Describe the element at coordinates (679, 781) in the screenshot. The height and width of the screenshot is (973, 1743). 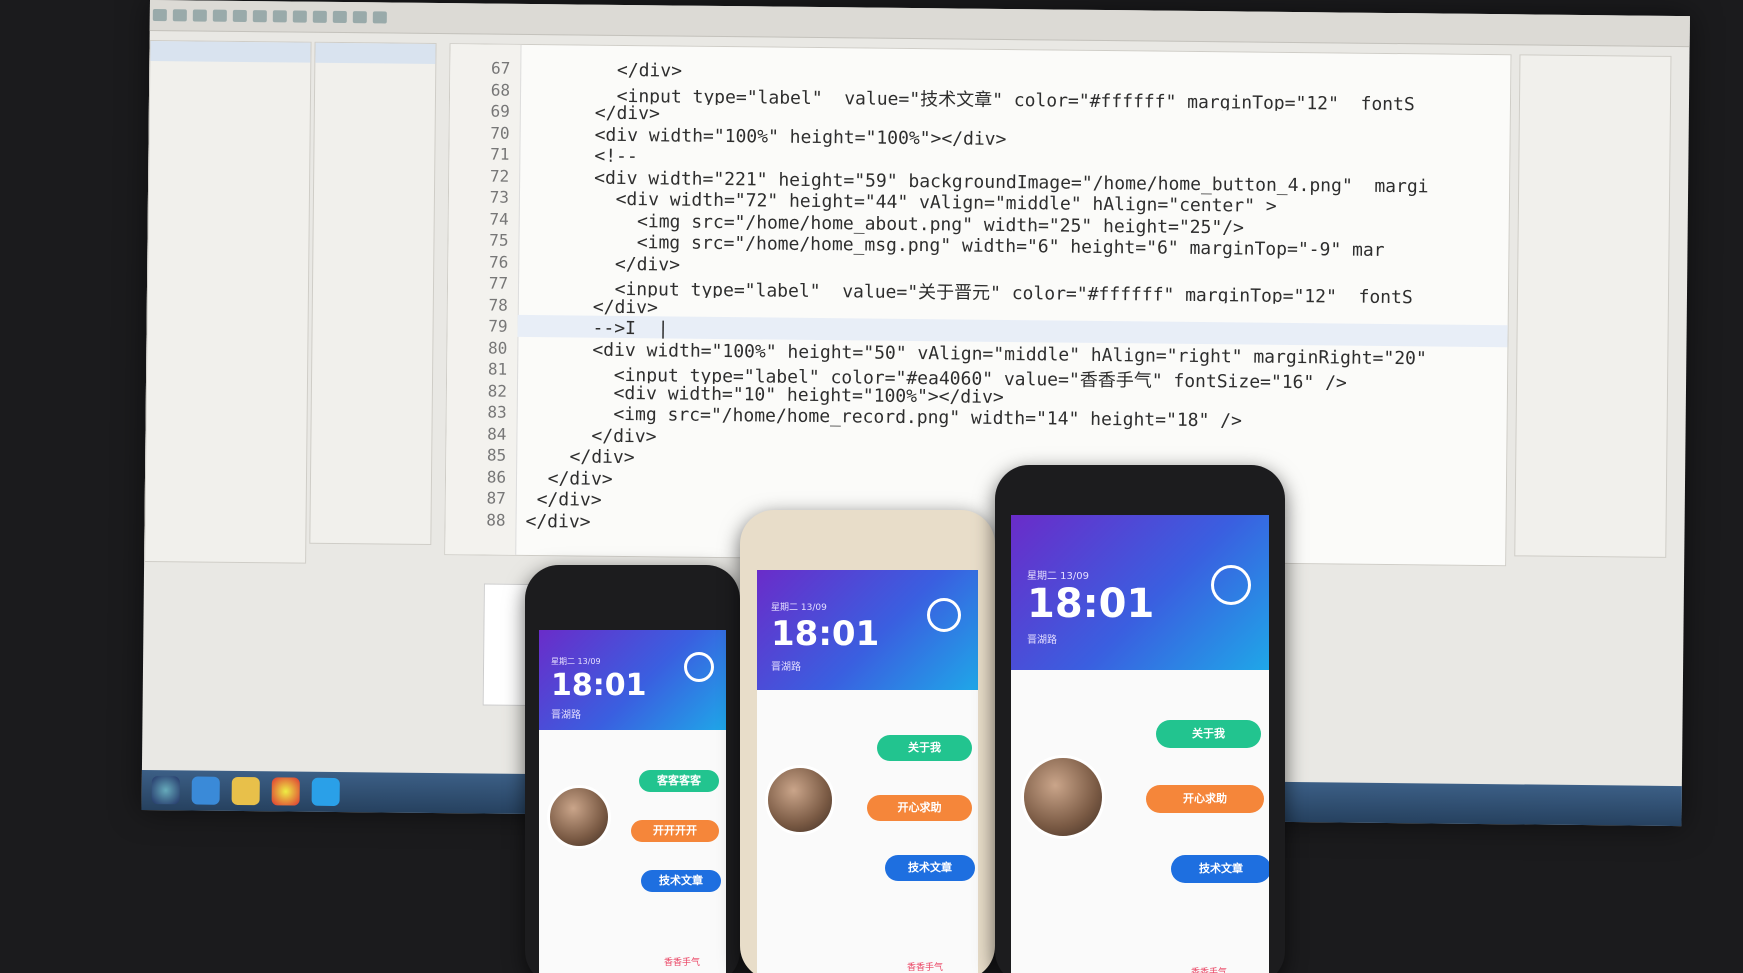
I see `pill-button-1: 客客客客` at that location.